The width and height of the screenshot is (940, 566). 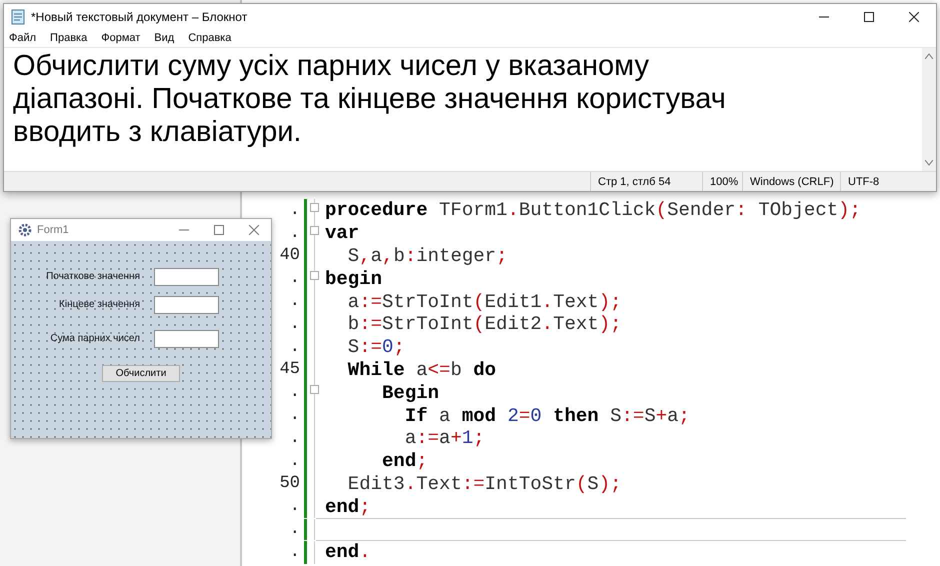 What do you see at coordinates (94, 338) in the screenshot?
I see `field-label: Сума парних чисел` at bounding box center [94, 338].